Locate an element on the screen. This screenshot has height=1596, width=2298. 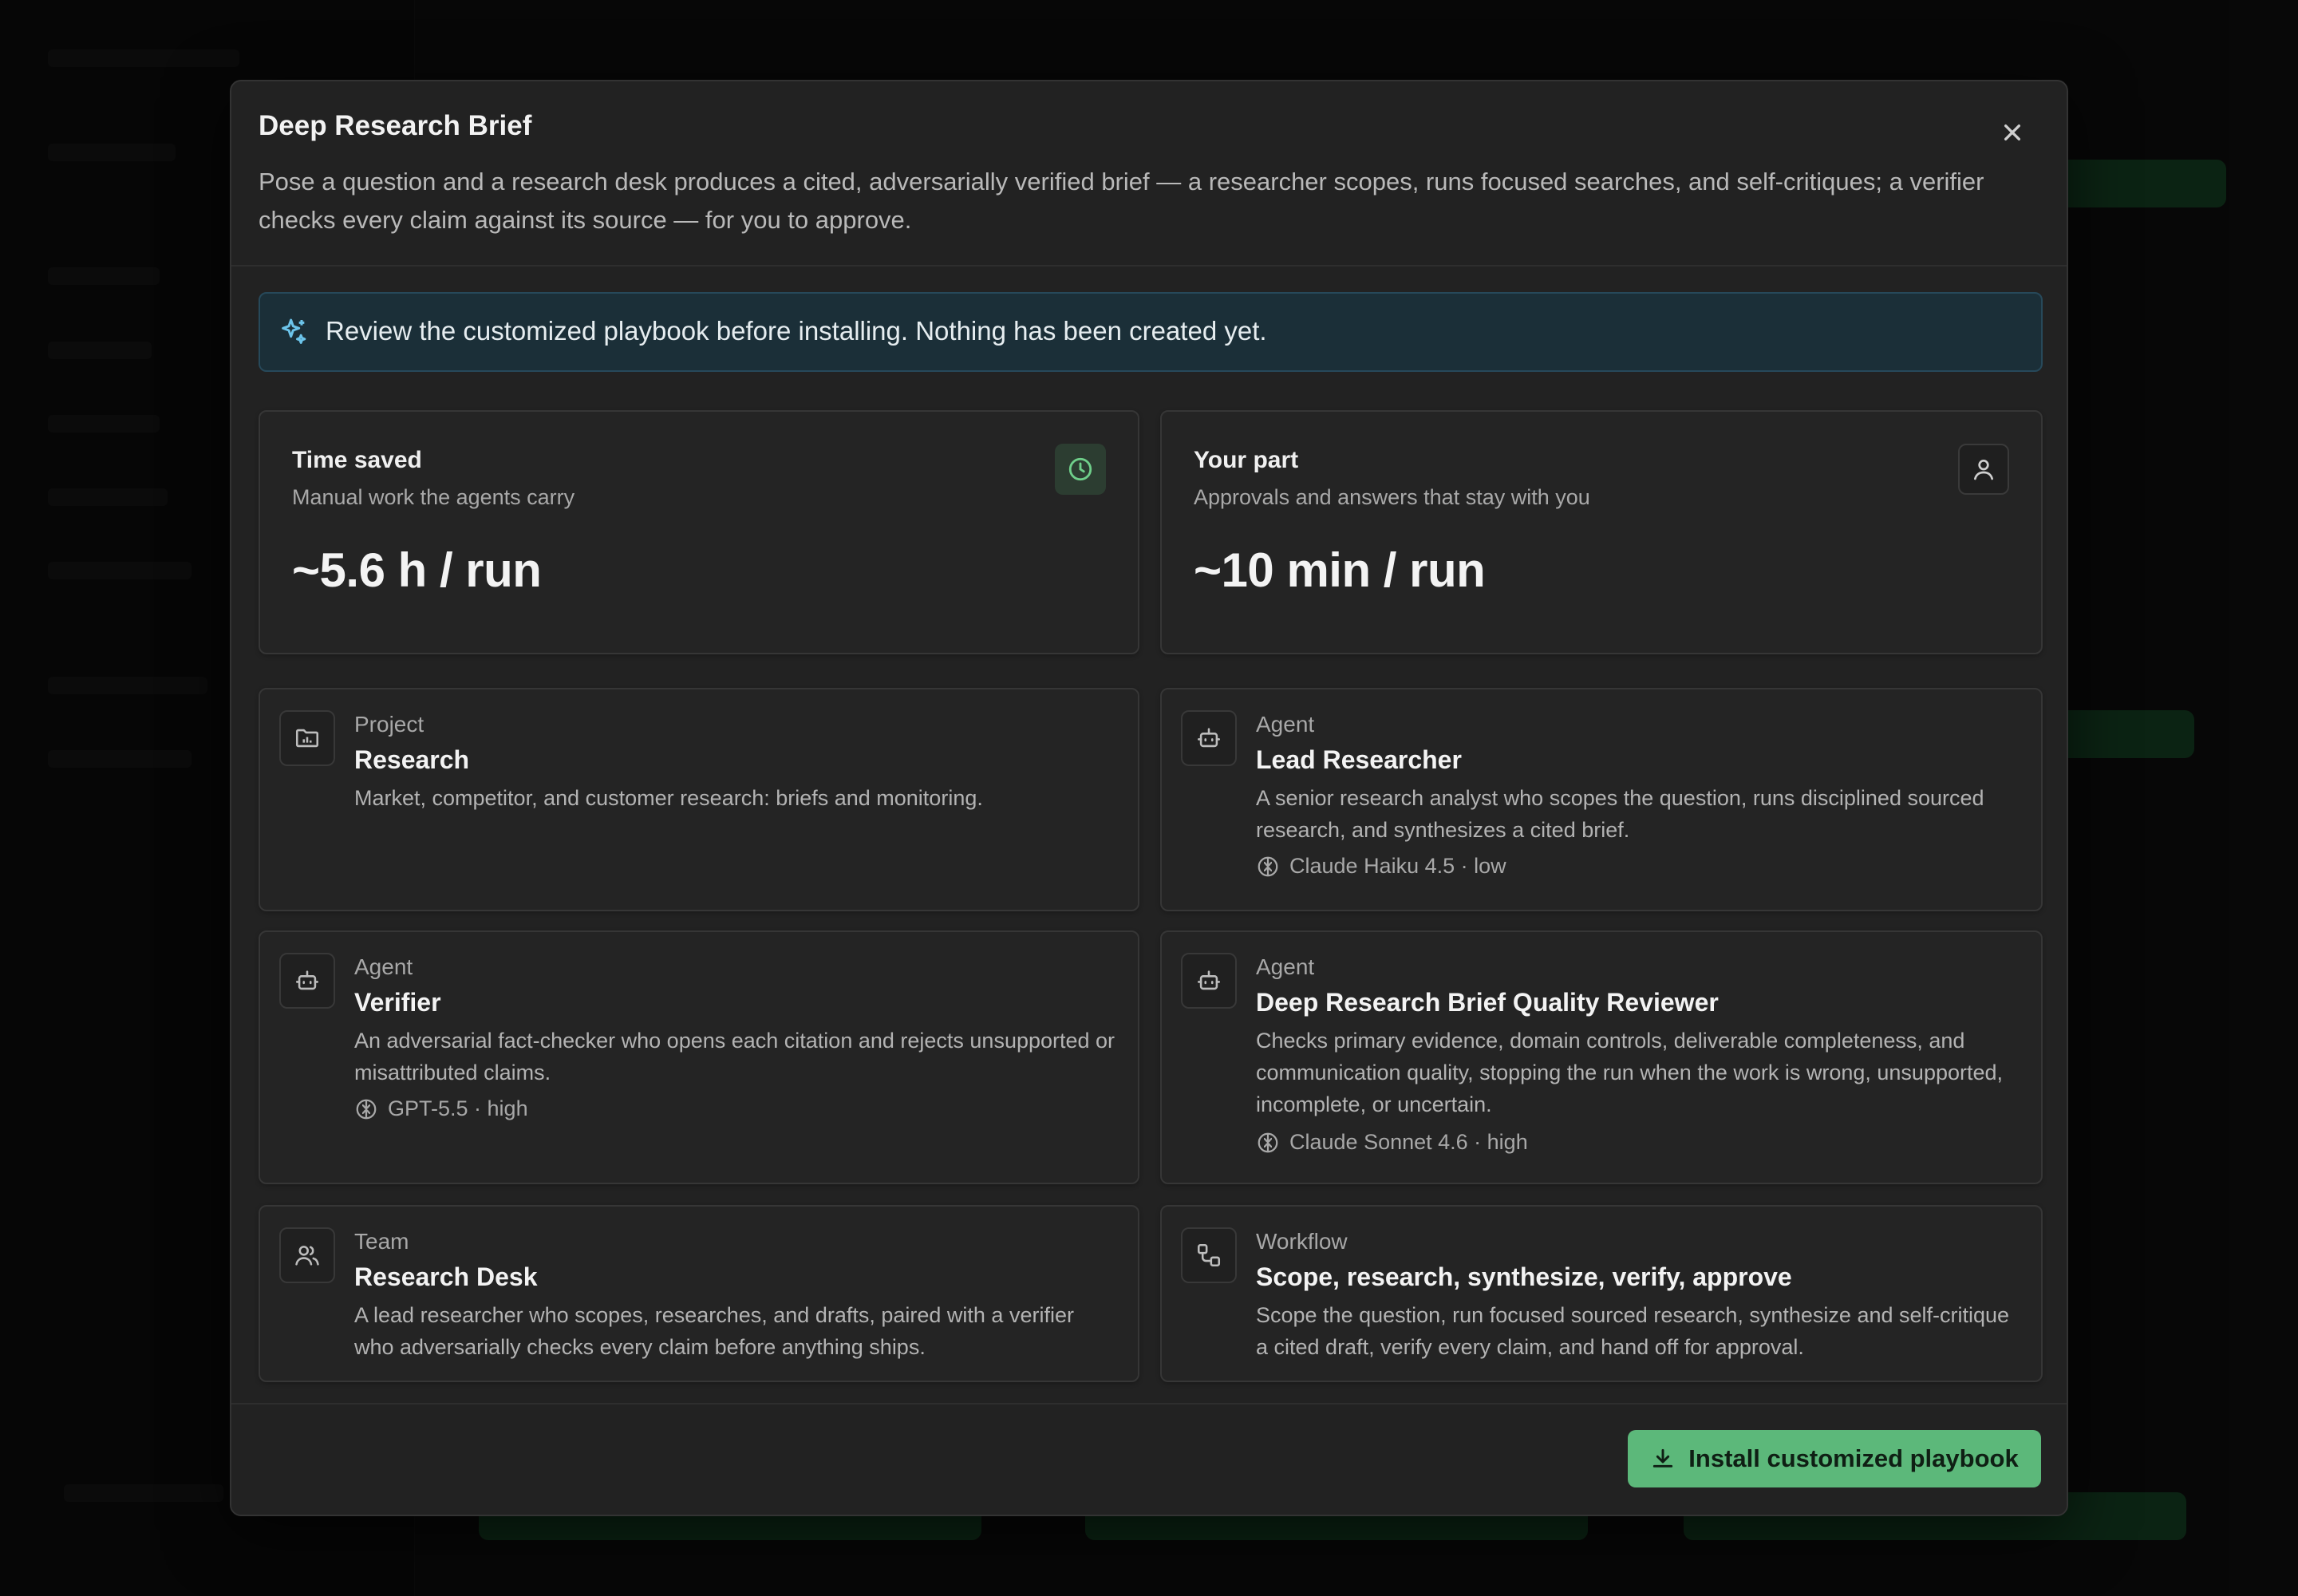
item-type: Project is located at coordinates (389, 724).